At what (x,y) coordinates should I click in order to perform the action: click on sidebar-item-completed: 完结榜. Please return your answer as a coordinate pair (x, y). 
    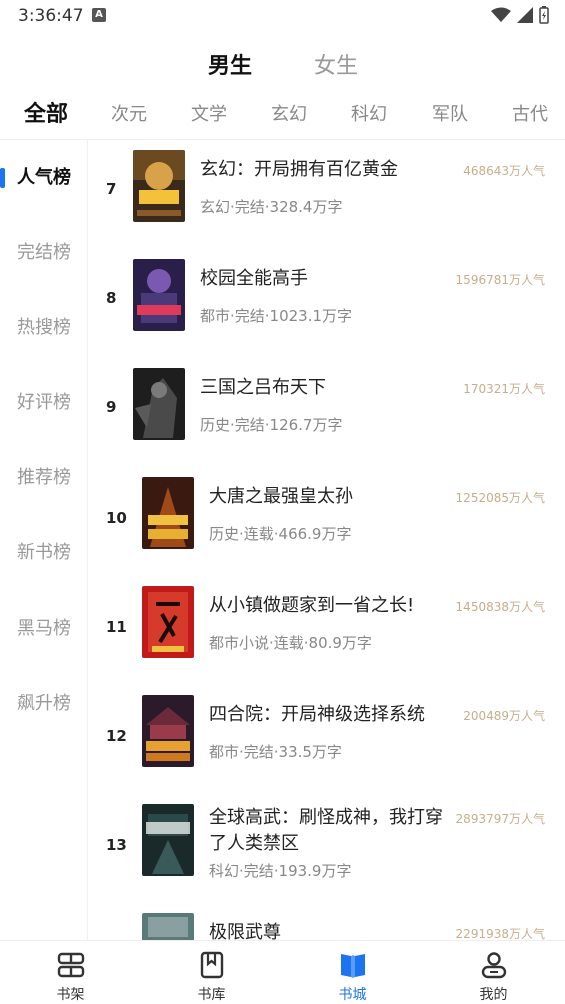
    Looking at the image, I should click on (44, 253).